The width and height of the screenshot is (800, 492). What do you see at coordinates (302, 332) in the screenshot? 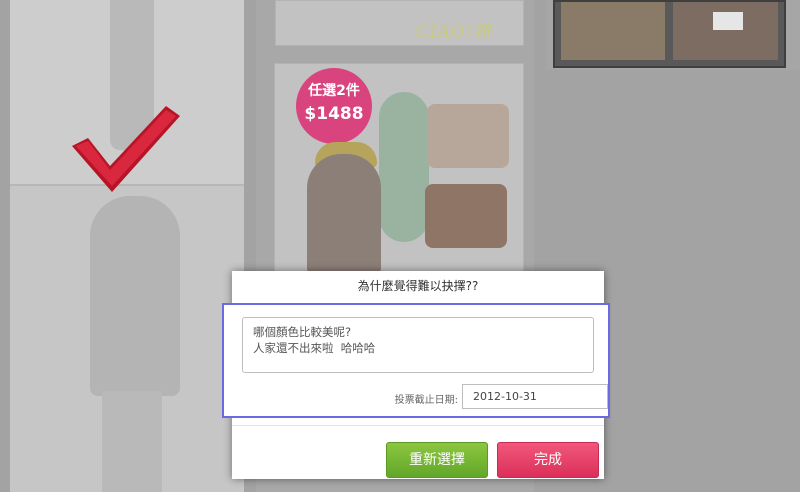
I see `comment-line-1: 哪個顏色比較美呢?` at bounding box center [302, 332].